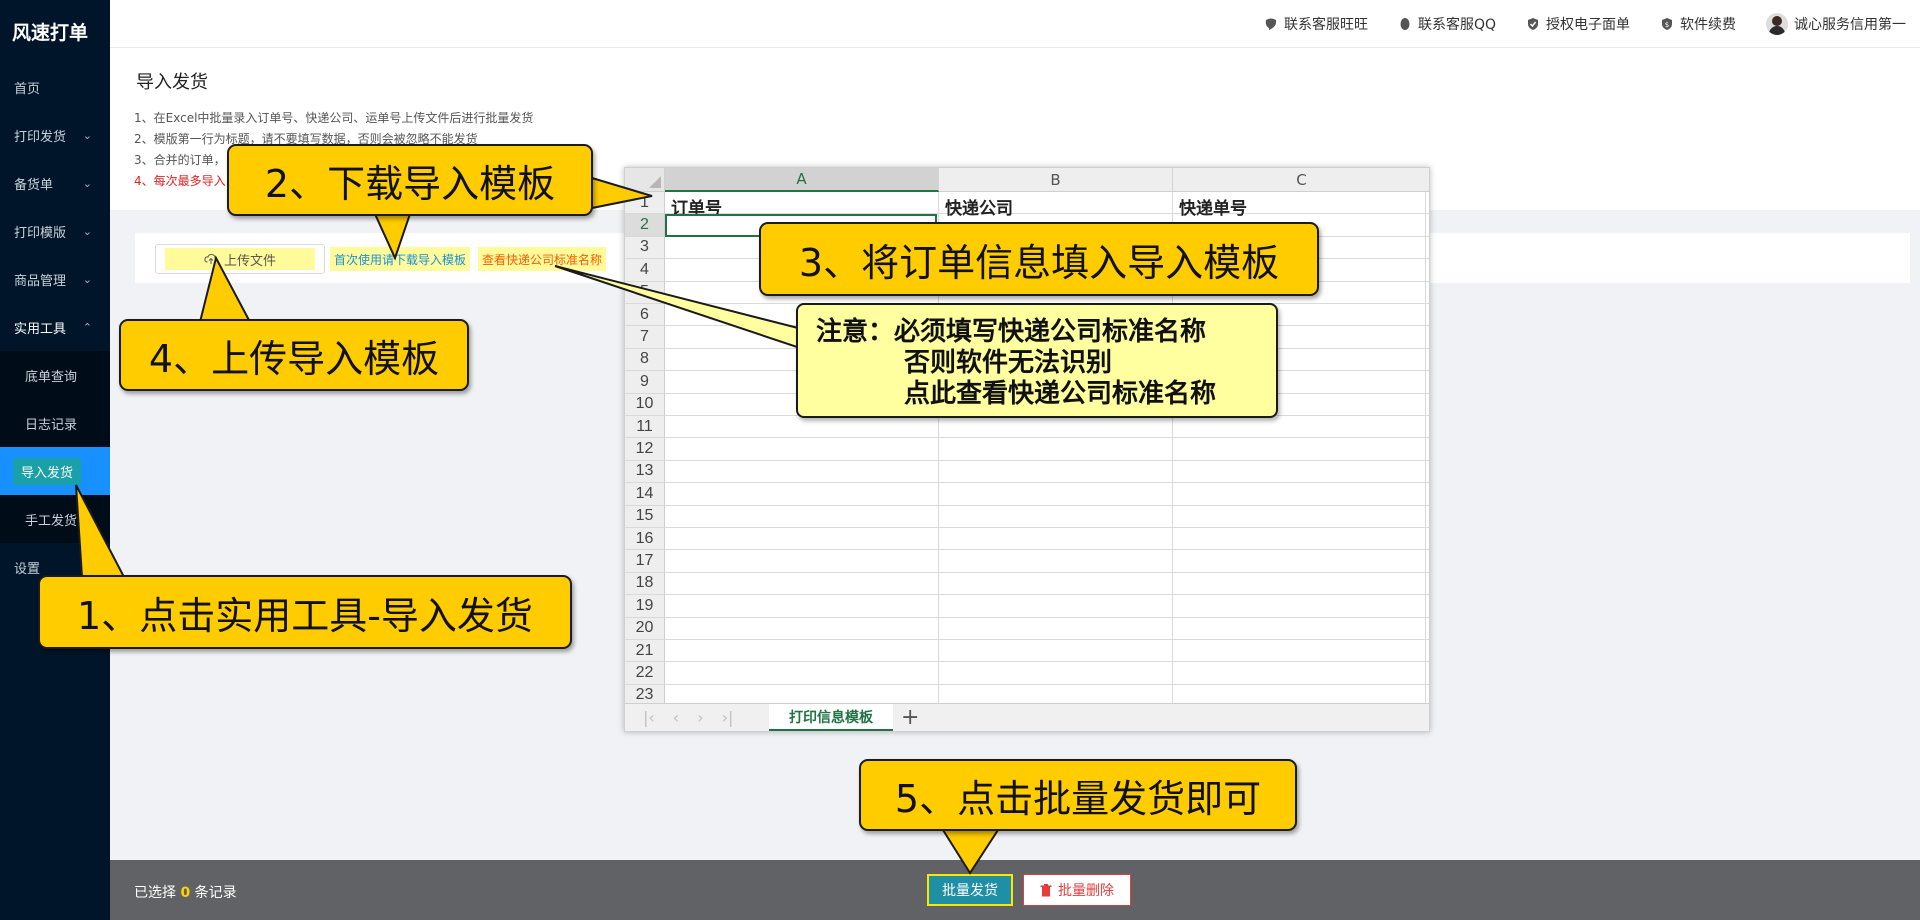 Image resolution: width=1920 pixels, height=920 pixels. I want to click on row-number: 22, so click(645, 673).